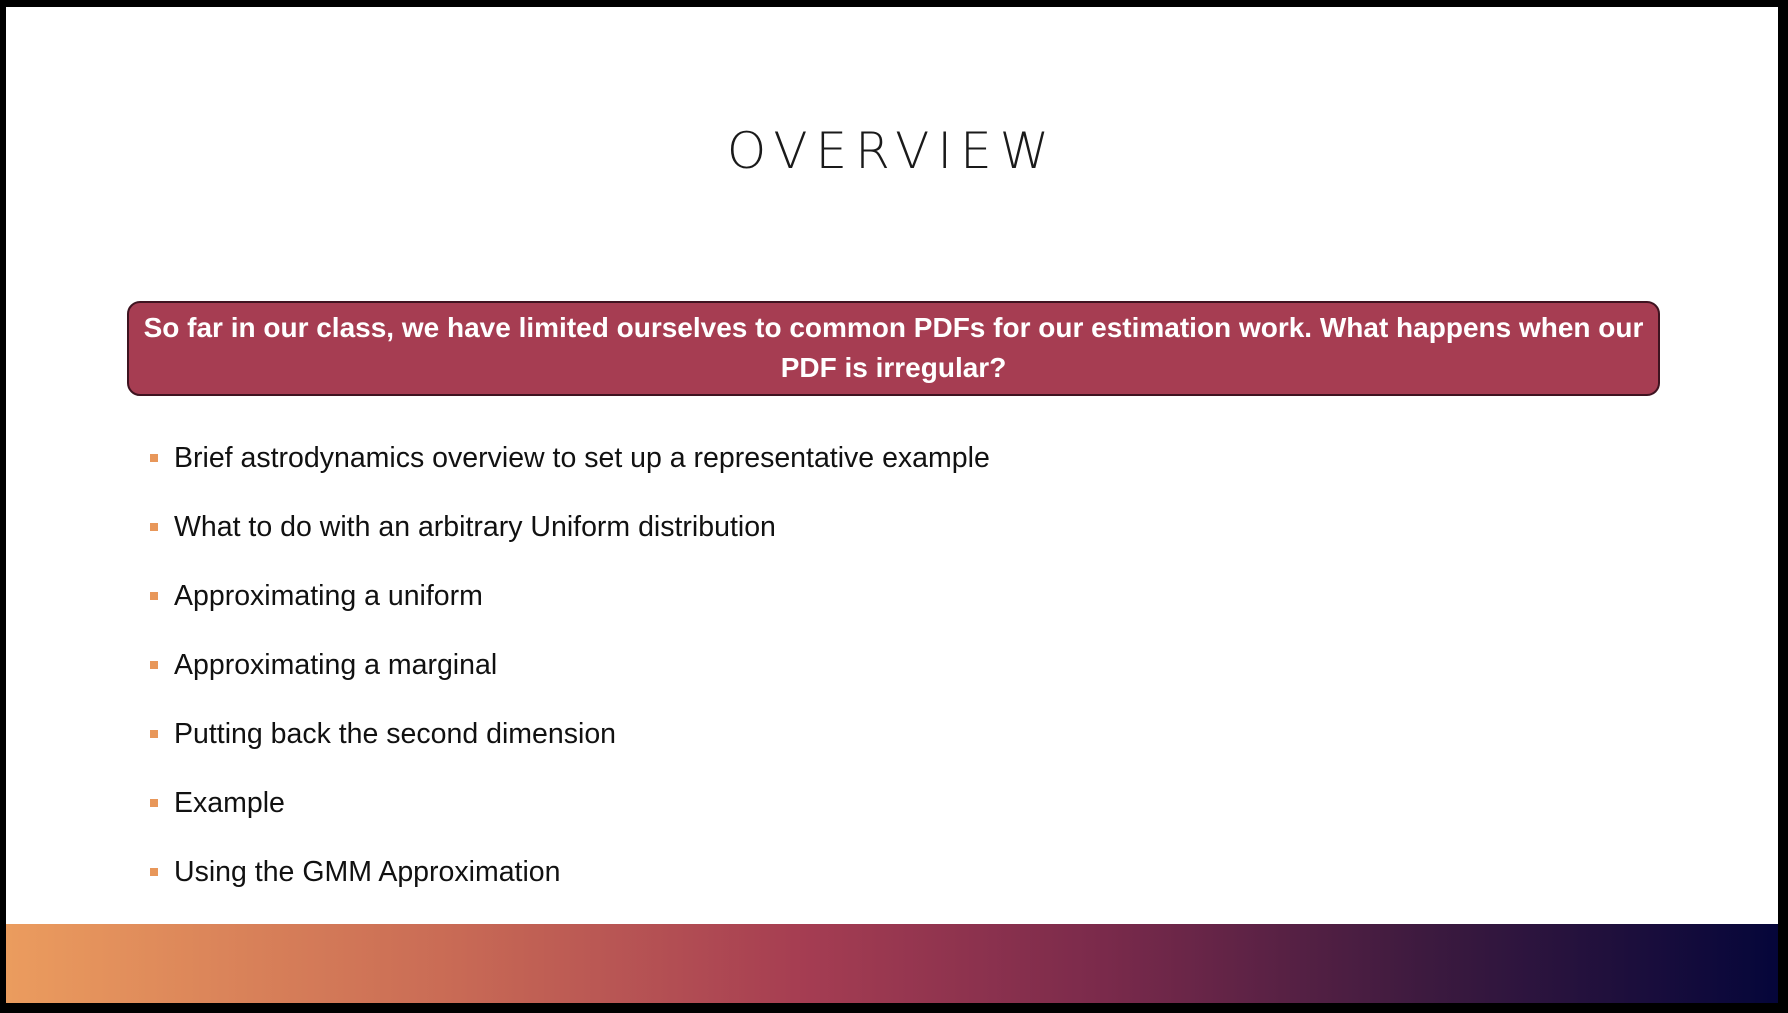 Image resolution: width=1788 pixels, height=1013 pixels. What do you see at coordinates (229, 803) in the screenshot?
I see `bullet-text: Example` at bounding box center [229, 803].